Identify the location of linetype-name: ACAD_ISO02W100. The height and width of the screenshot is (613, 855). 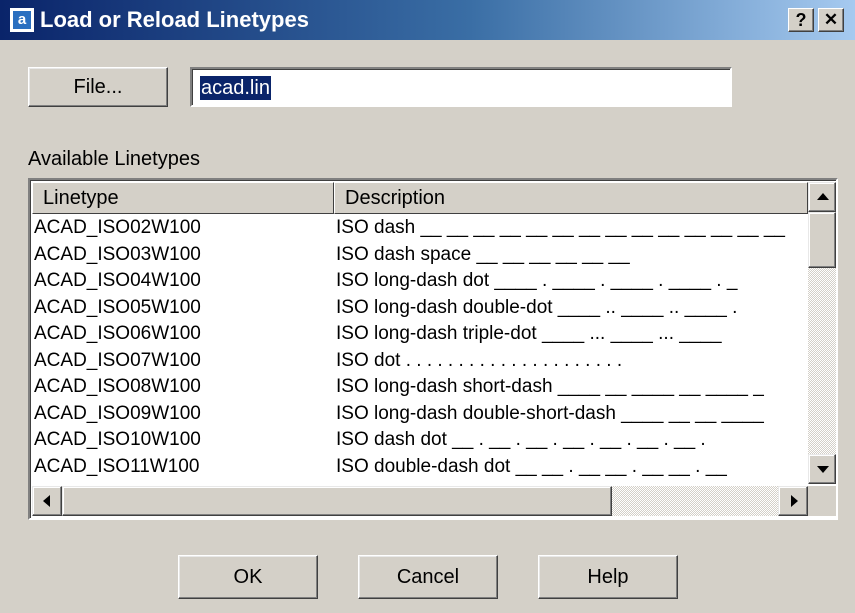
(117, 227).